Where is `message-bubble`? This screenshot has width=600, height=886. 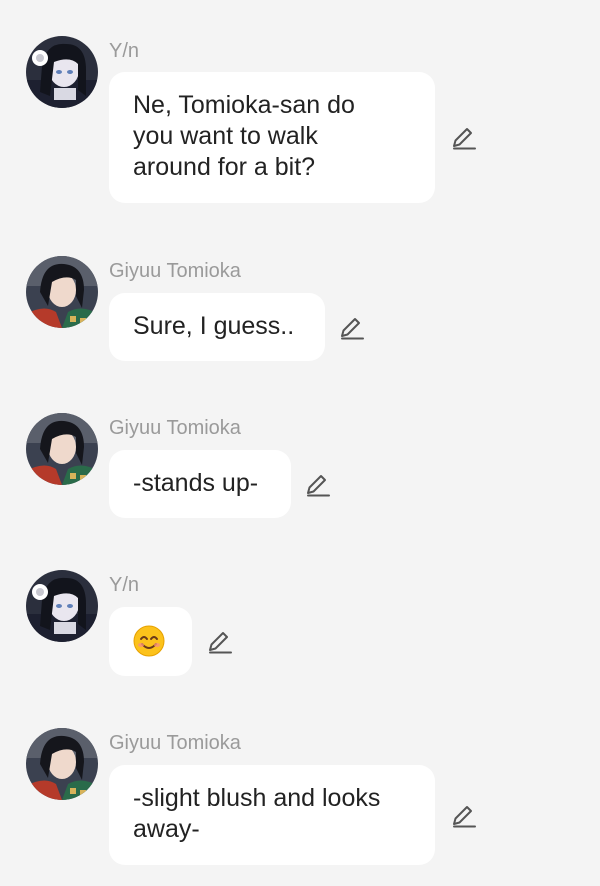 message-bubble is located at coordinates (150, 641).